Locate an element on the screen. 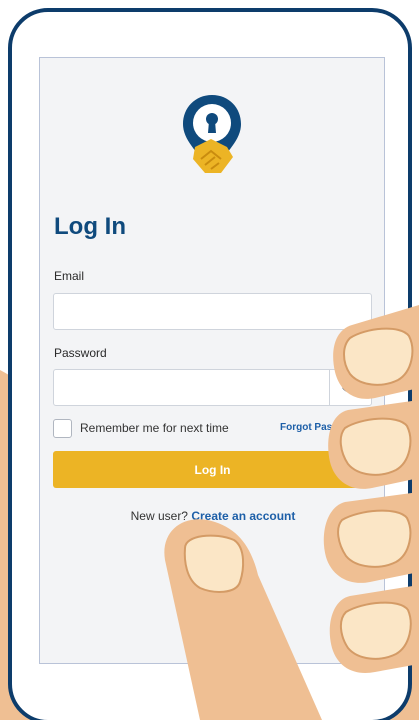  keyhole-handshake-pin-icon is located at coordinates (212, 134).